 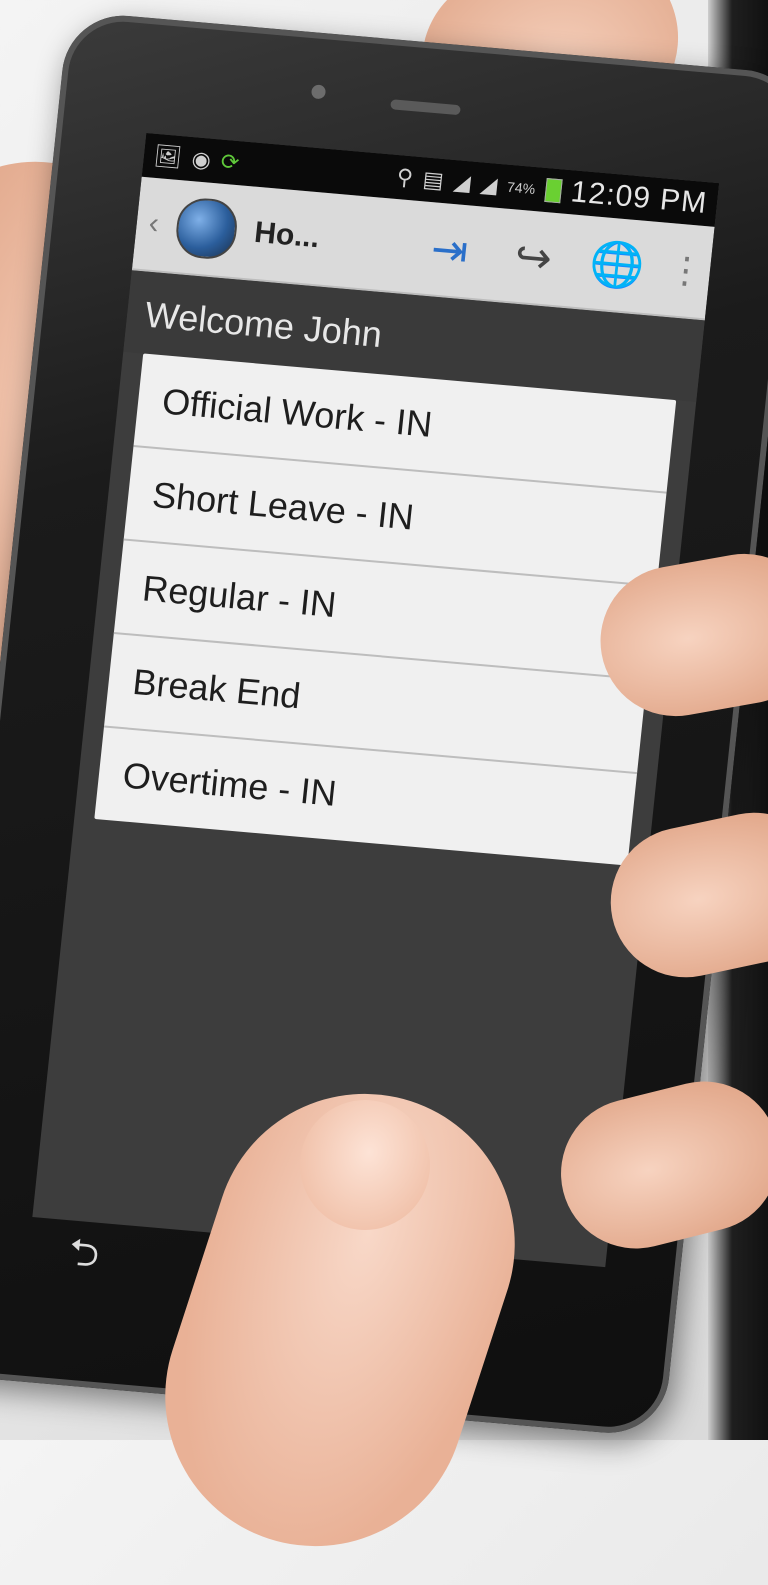 I want to click on sync-icon: ⟳, so click(x=230, y=162).